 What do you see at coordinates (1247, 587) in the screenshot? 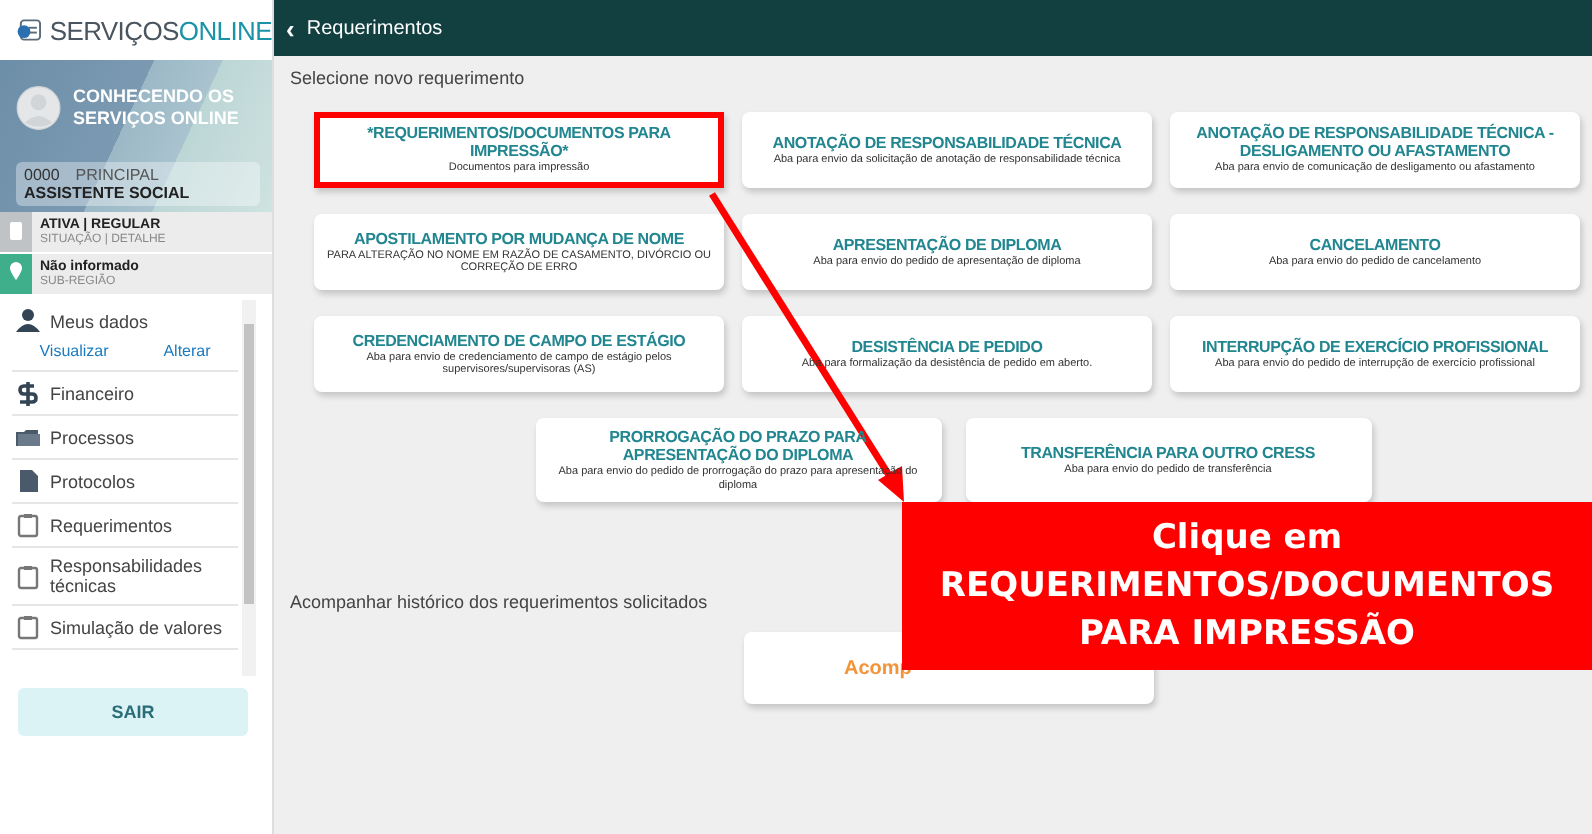
I see `callout-text: REQUERIMENTOS/DOCUMENTOS` at bounding box center [1247, 587].